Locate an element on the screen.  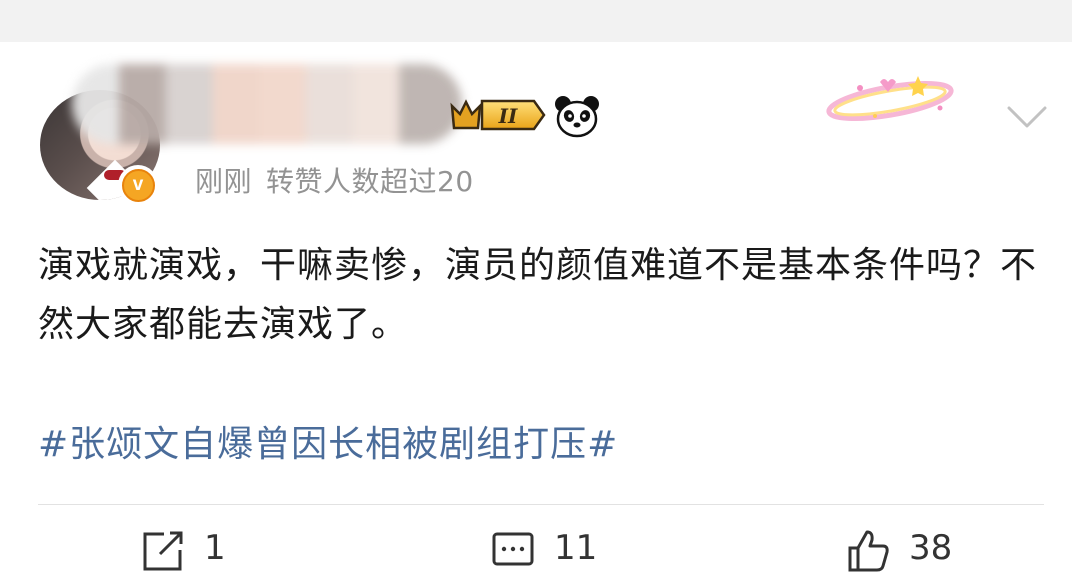
decoration-sticker-icon is located at coordinates (890, 98).